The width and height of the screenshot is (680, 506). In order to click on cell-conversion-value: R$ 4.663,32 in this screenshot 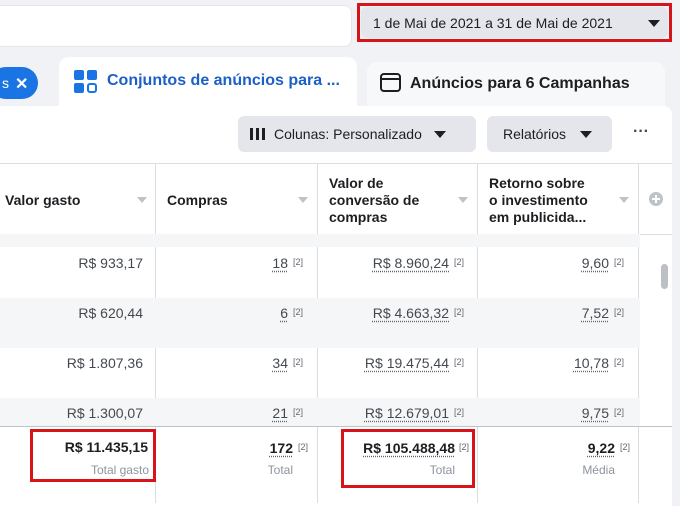, I will do `click(384, 313)`.